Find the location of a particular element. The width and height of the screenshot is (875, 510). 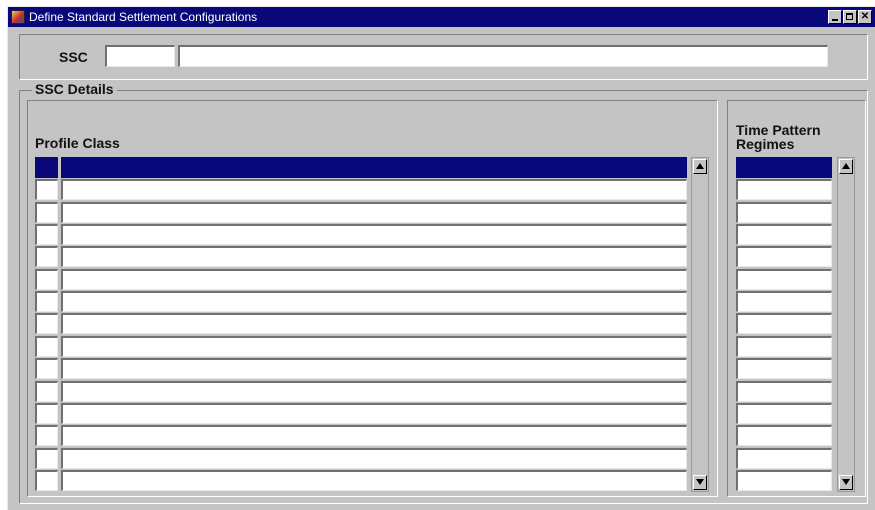

time-pattern-regimes-heading-line1: Time Pattern is located at coordinates (778, 130).